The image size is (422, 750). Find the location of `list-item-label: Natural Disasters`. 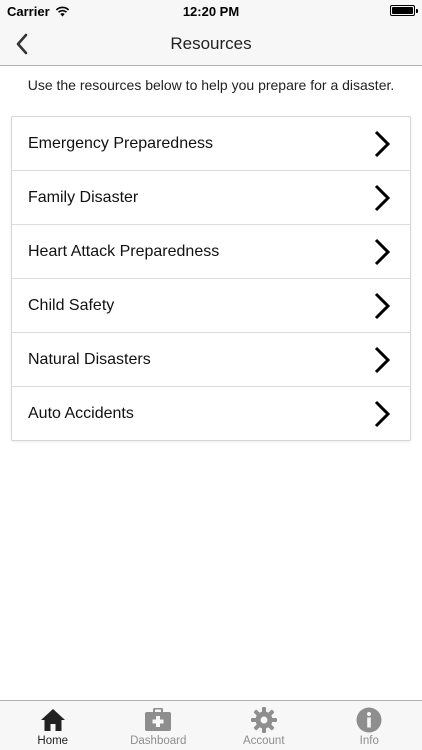

list-item-label: Natural Disasters is located at coordinates (89, 359).